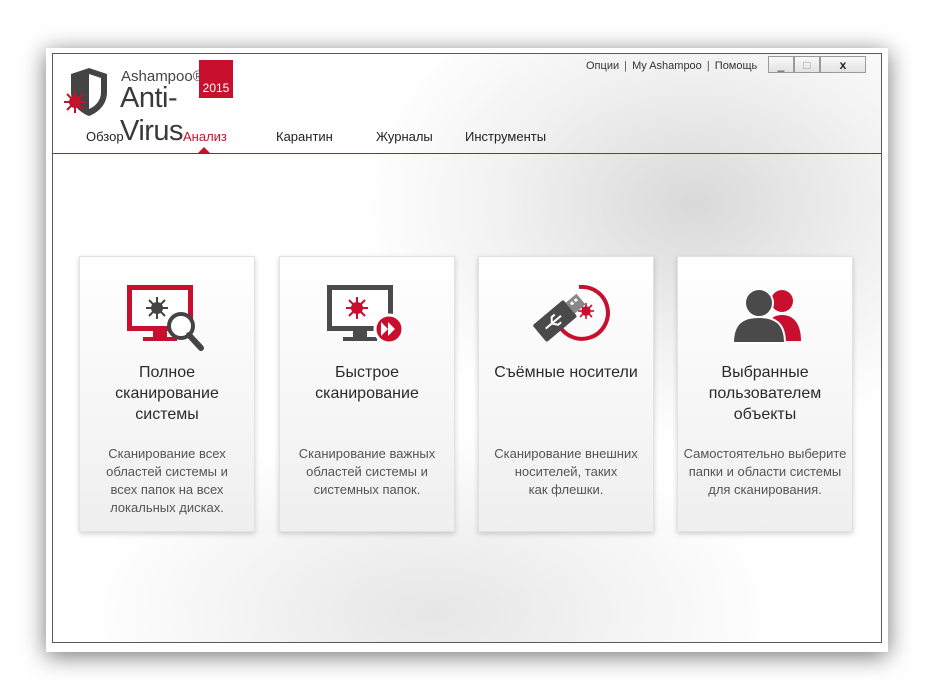 This screenshot has height=695, width=934. Describe the element at coordinates (781, 64) in the screenshot. I see `minimize-button: _` at that location.